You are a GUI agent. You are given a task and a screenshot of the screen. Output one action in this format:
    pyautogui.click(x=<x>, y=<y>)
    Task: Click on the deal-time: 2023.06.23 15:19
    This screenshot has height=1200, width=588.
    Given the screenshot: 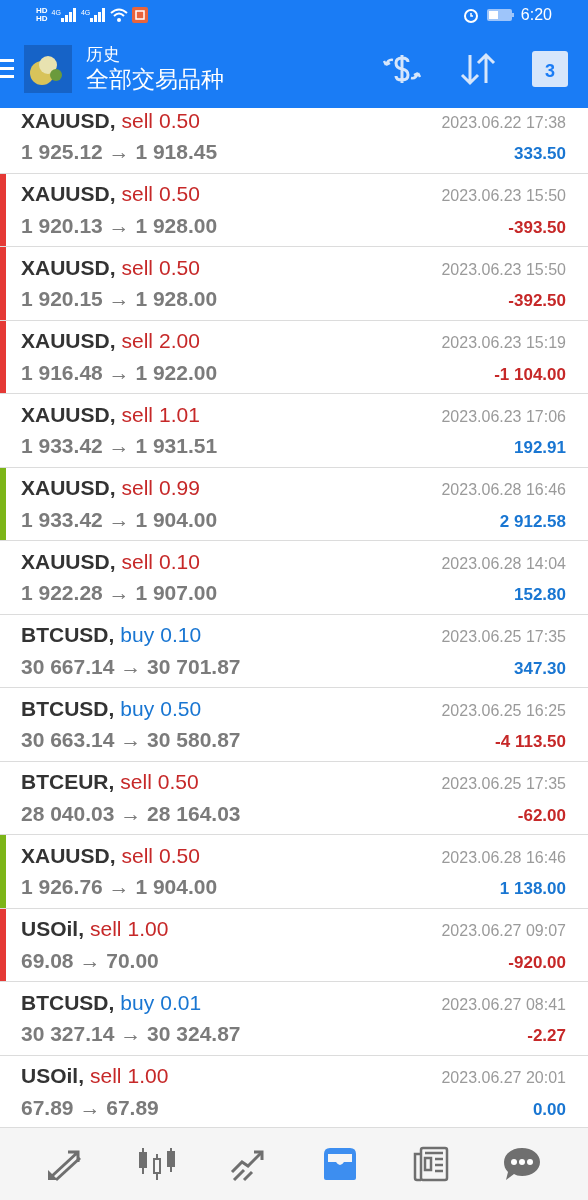 What is the action you would take?
    pyautogui.click(x=503, y=343)
    